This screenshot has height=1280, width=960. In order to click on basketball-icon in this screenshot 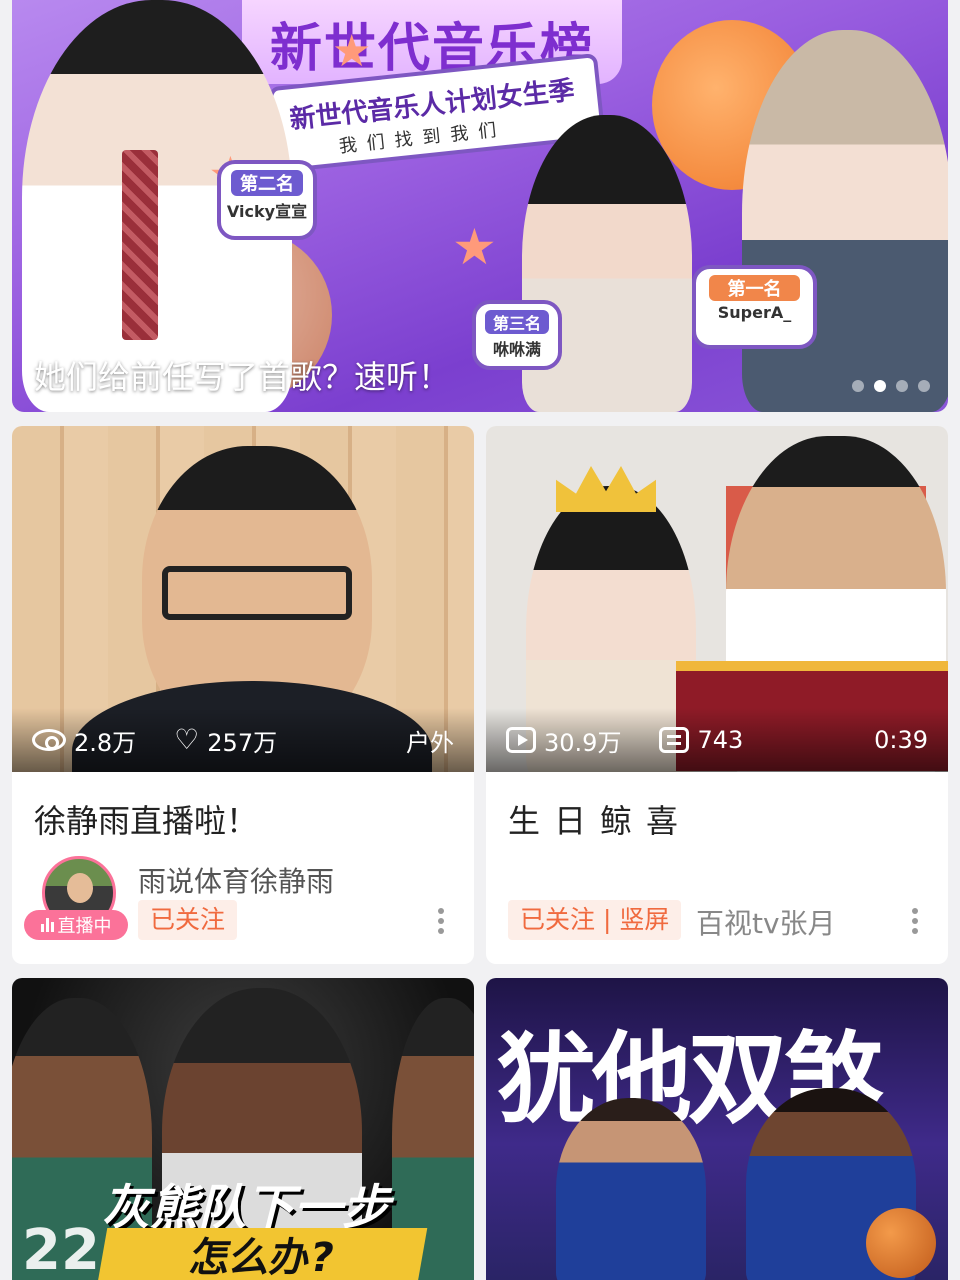, I will do `click(901, 1243)`.